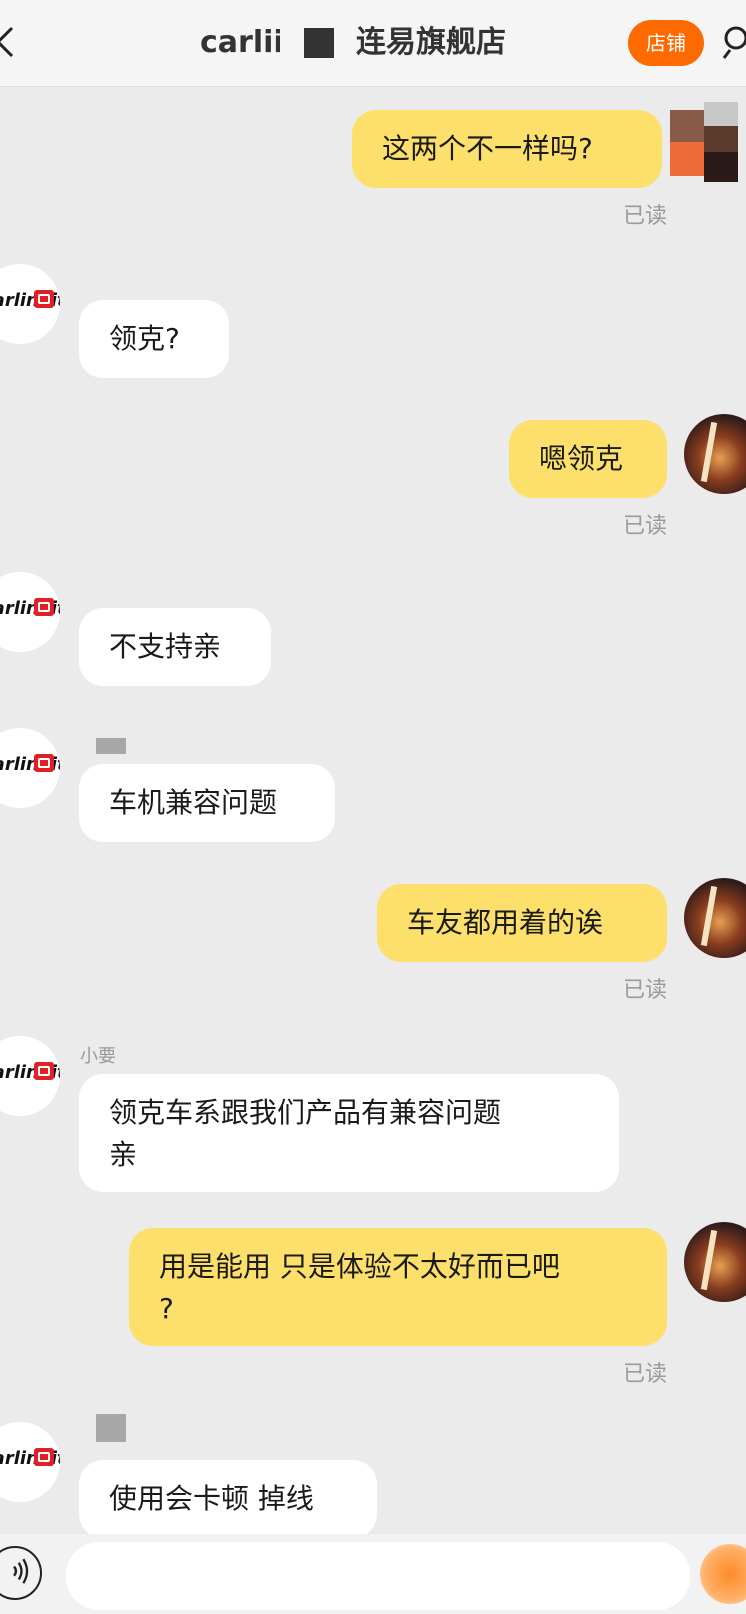 This screenshot has width=746, height=1614. Describe the element at coordinates (507, 149) in the screenshot. I see `message-bubble-outgoing: 这两个不一样吗?` at that location.